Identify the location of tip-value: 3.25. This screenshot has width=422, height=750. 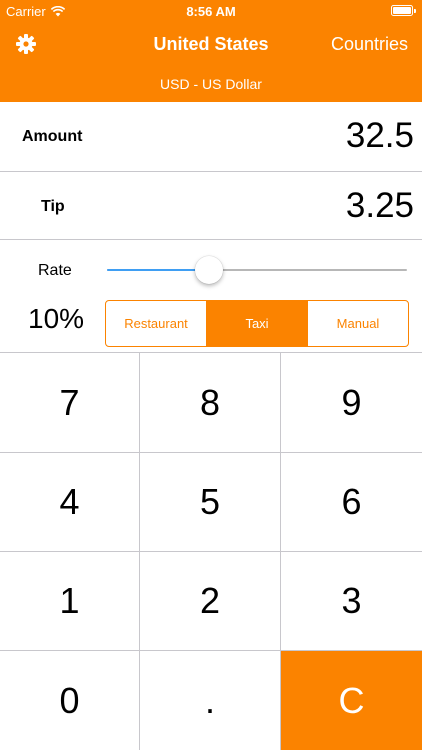
(379, 205).